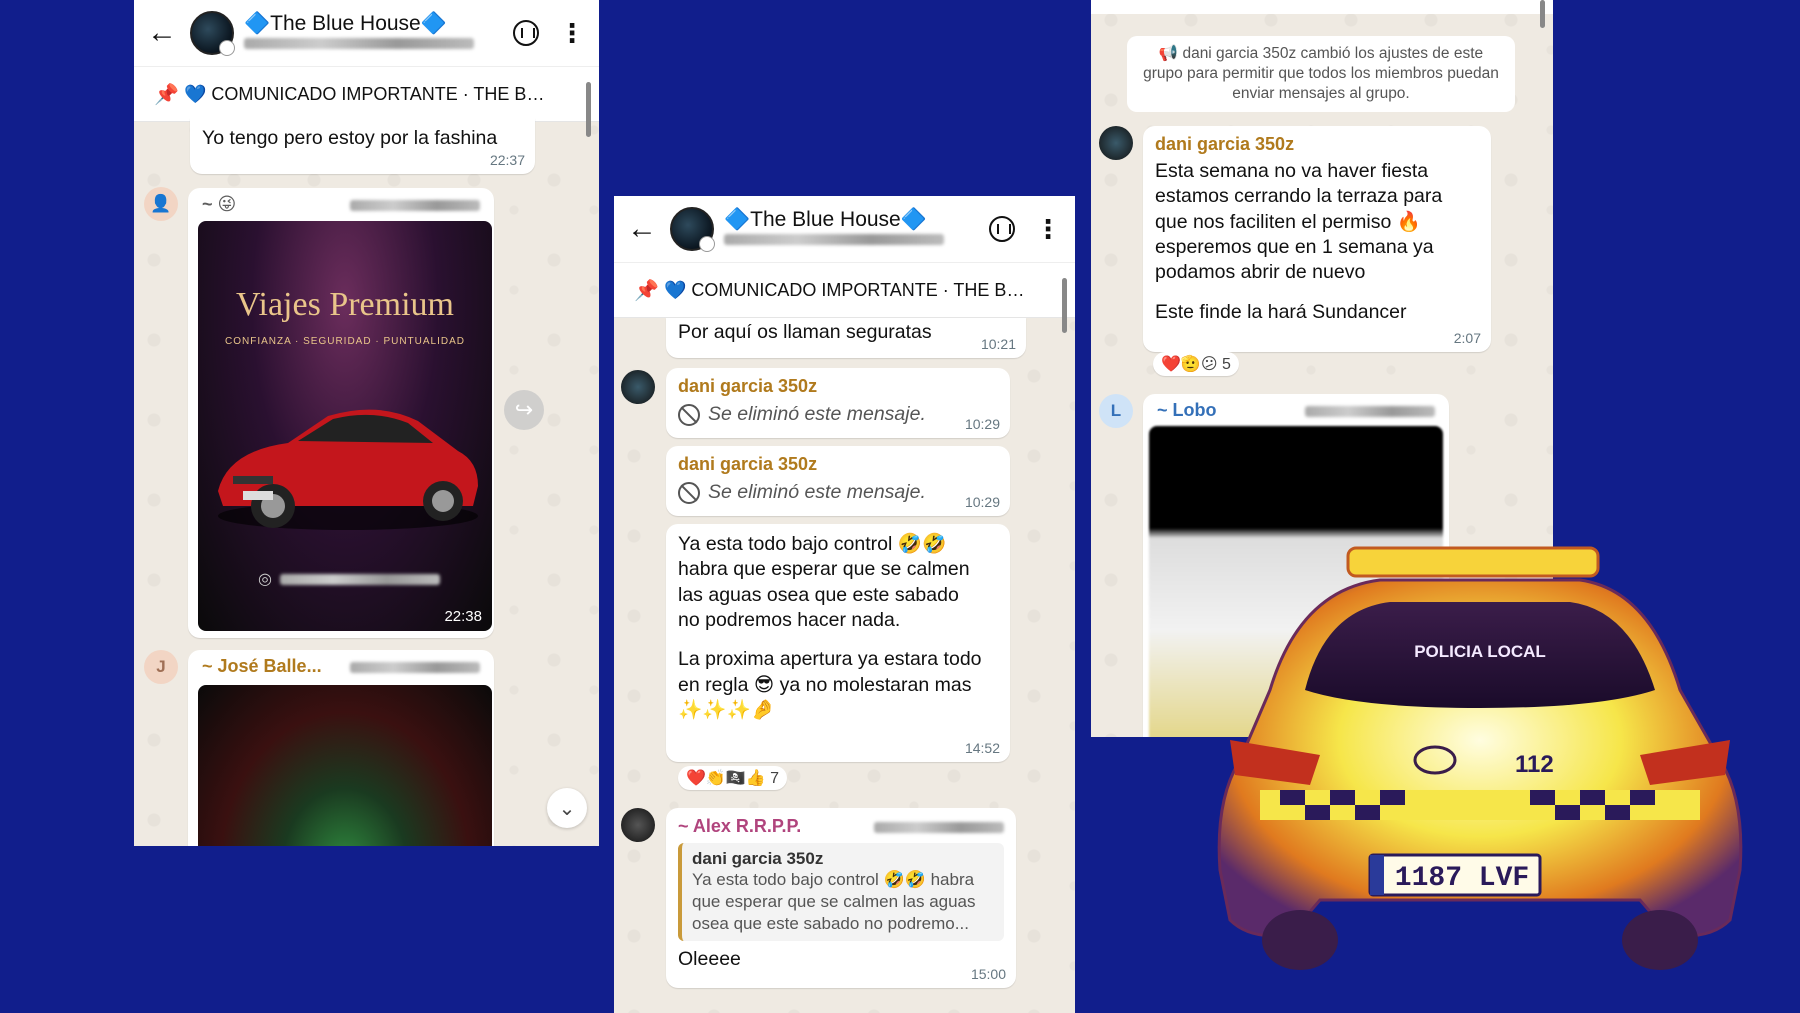 The height and width of the screenshot is (1013, 1800). I want to click on message-text: Oleeee, so click(709, 959).